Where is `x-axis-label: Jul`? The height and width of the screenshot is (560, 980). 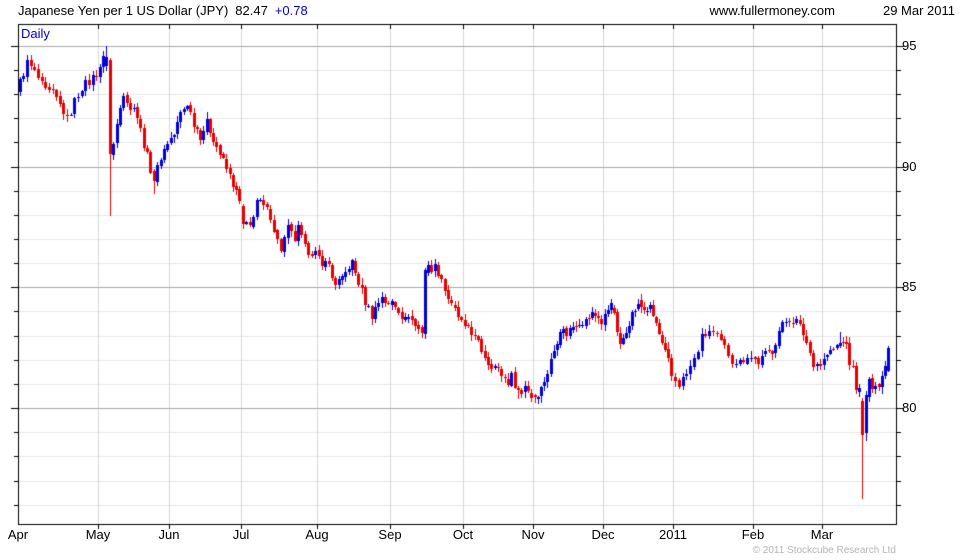
x-axis-label: Jul is located at coordinates (241, 534).